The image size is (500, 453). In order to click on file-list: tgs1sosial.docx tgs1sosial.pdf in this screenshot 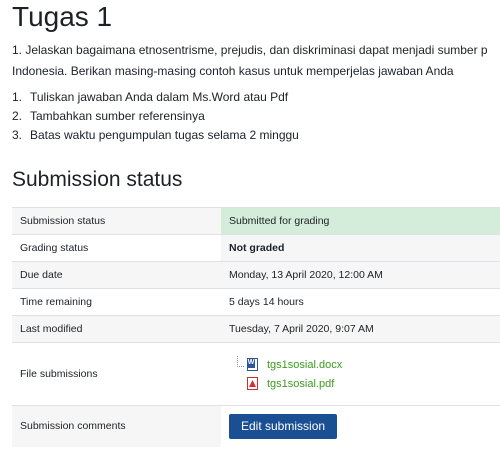, I will do `click(360, 374)`.